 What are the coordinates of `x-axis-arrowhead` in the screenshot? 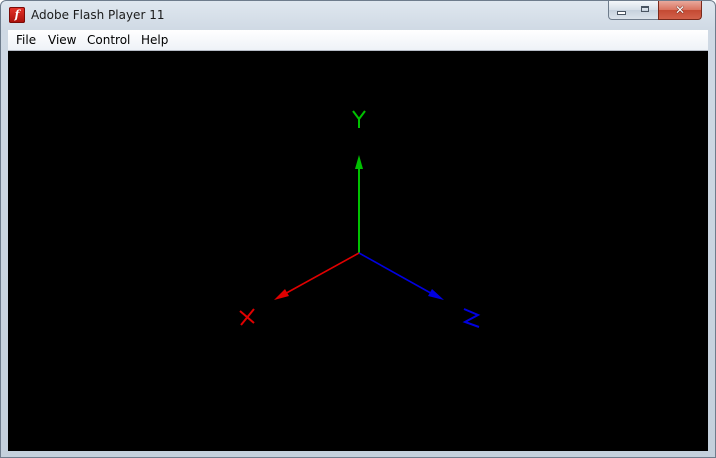 It's located at (281, 294).